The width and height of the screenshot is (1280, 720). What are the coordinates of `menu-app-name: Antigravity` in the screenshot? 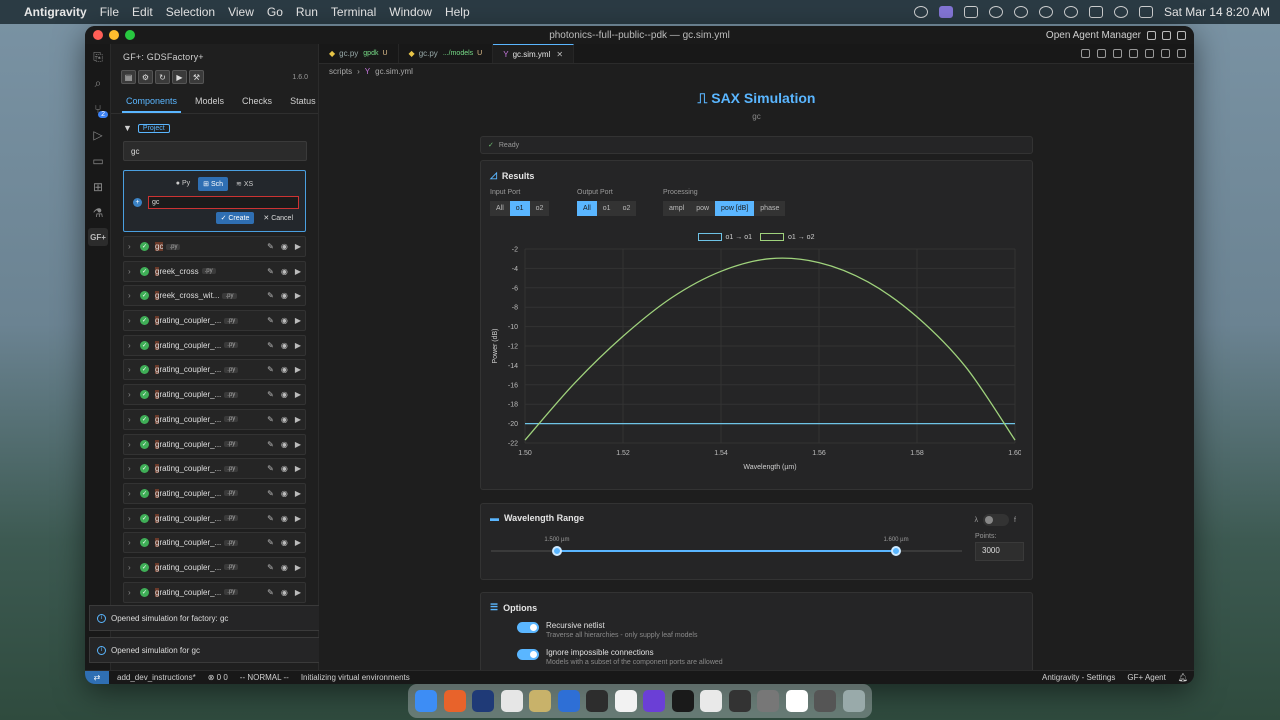 It's located at (55, 12).